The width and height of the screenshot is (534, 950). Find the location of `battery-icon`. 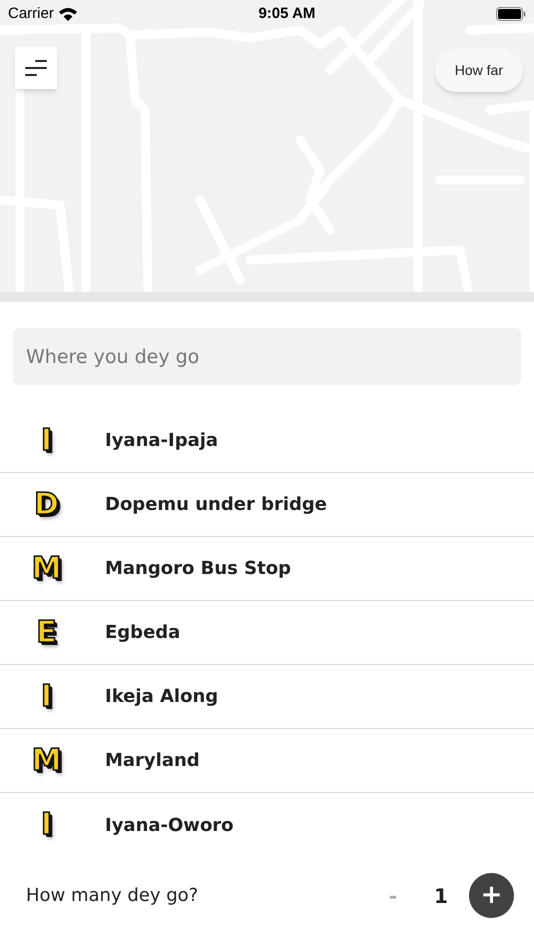

battery-icon is located at coordinates (511, 14).